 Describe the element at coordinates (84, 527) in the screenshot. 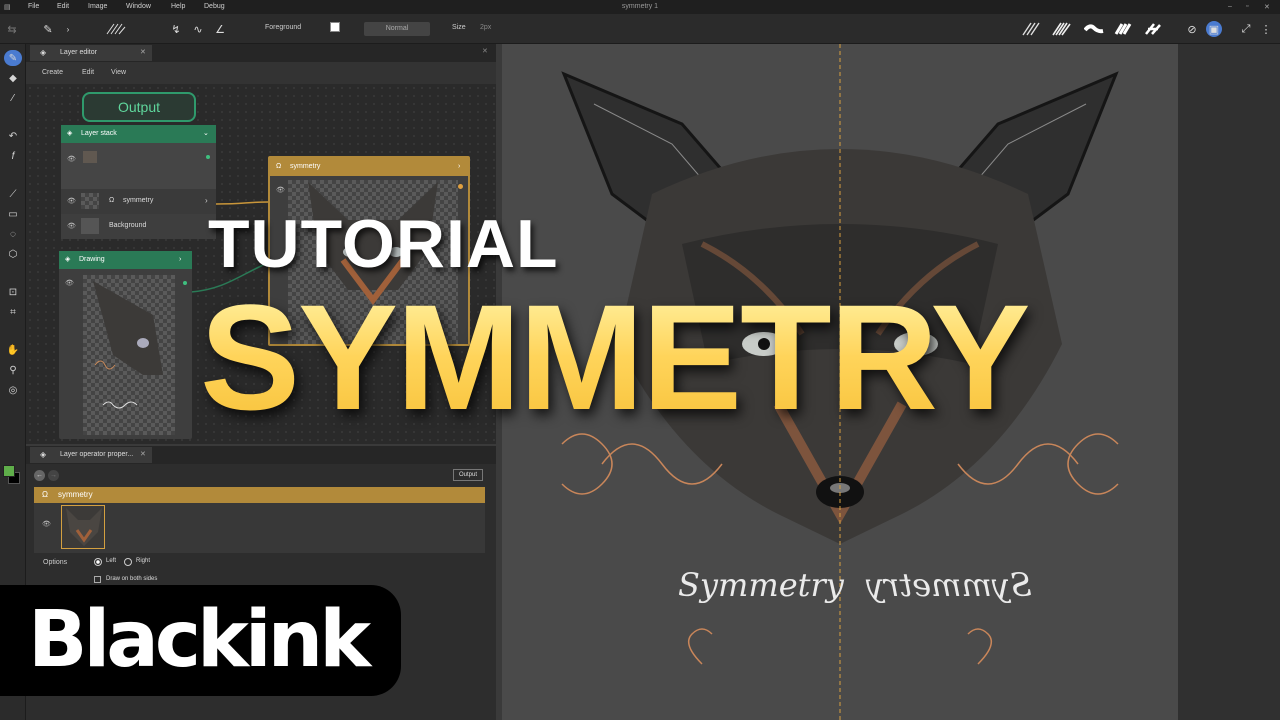

I see `fox-thumbnail-icon` at that location.